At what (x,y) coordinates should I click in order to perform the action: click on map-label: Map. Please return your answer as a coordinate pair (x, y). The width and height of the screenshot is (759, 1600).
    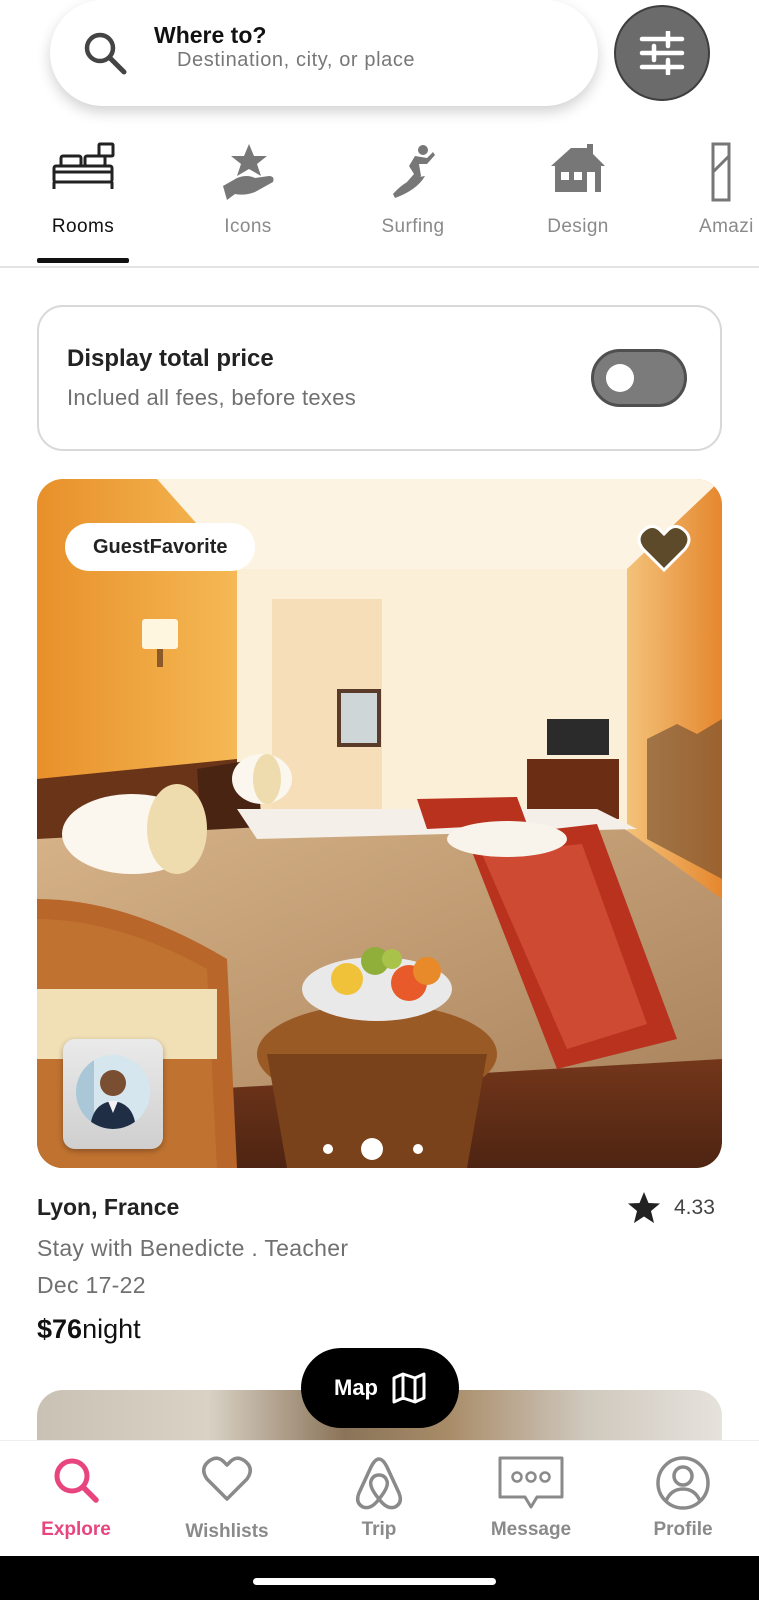
    Looking at the image, I should click on (356, 1387).